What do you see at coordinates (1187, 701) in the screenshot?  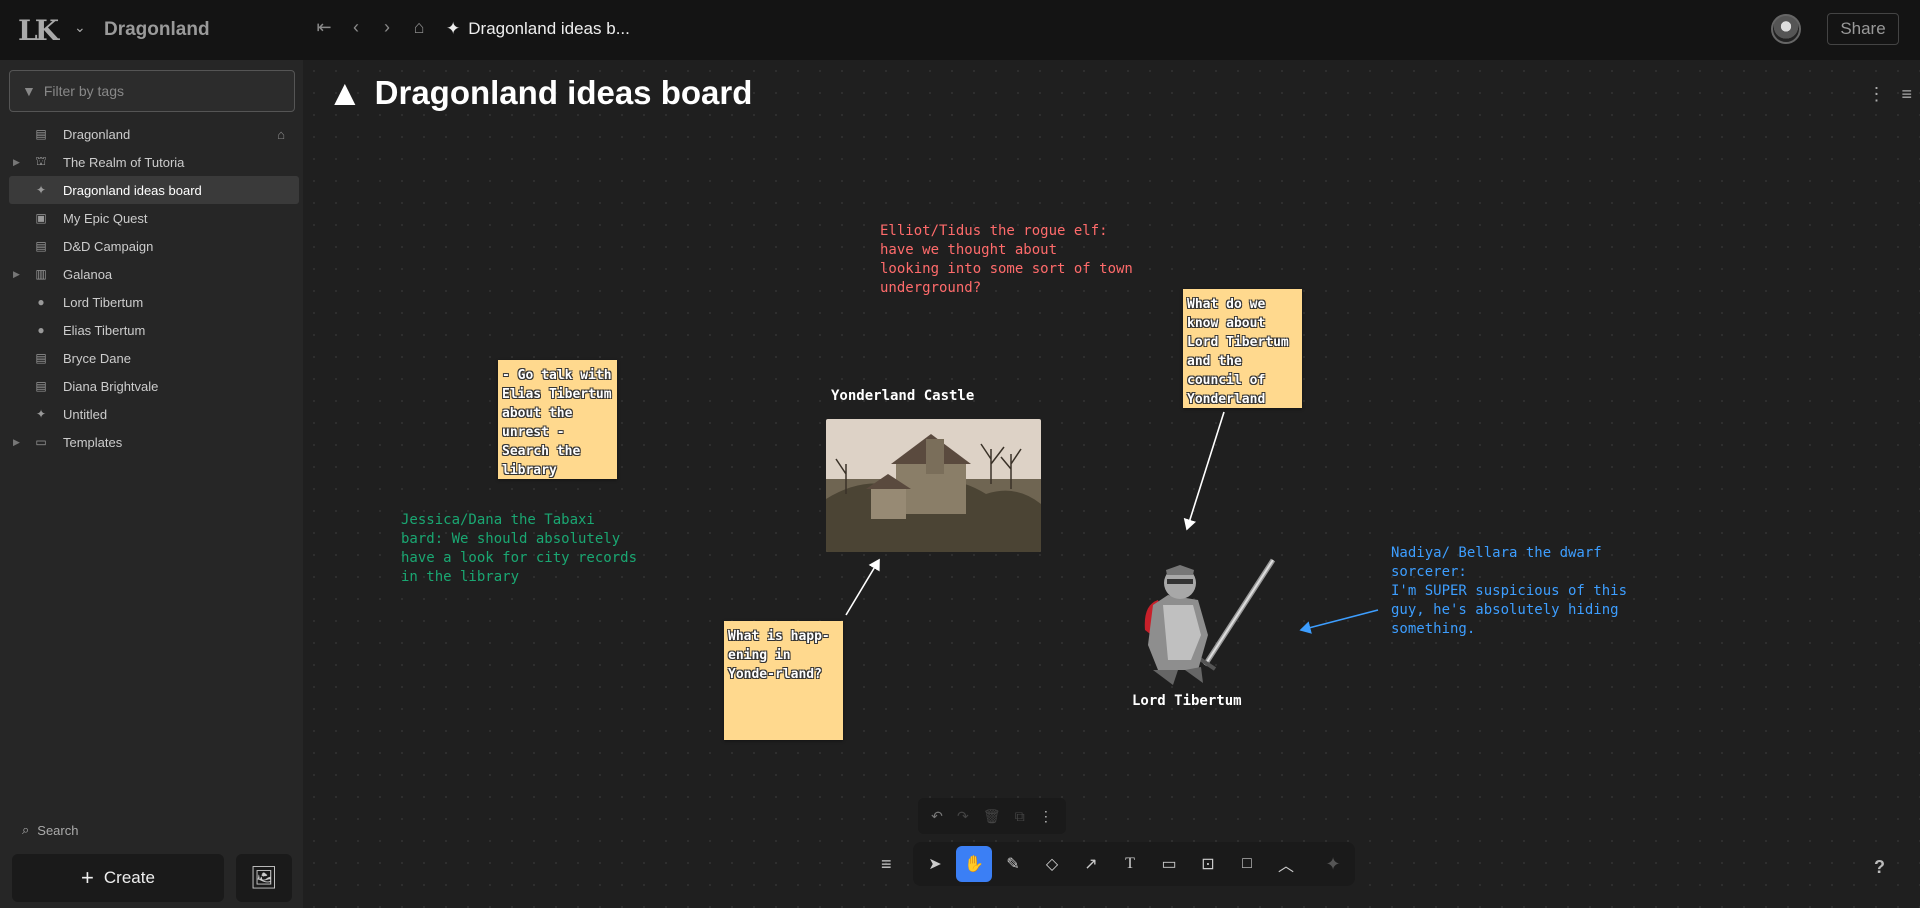 I see `knight-label: Lord Tibertum` at bounding box center [1187, 701].